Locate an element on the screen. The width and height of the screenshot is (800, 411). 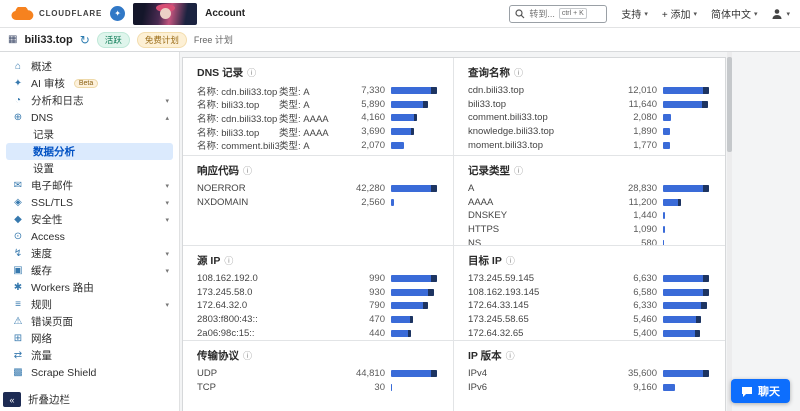
sidebar-item-security: ◆ 安全性 ▾ is located at coordinates (89, 219).